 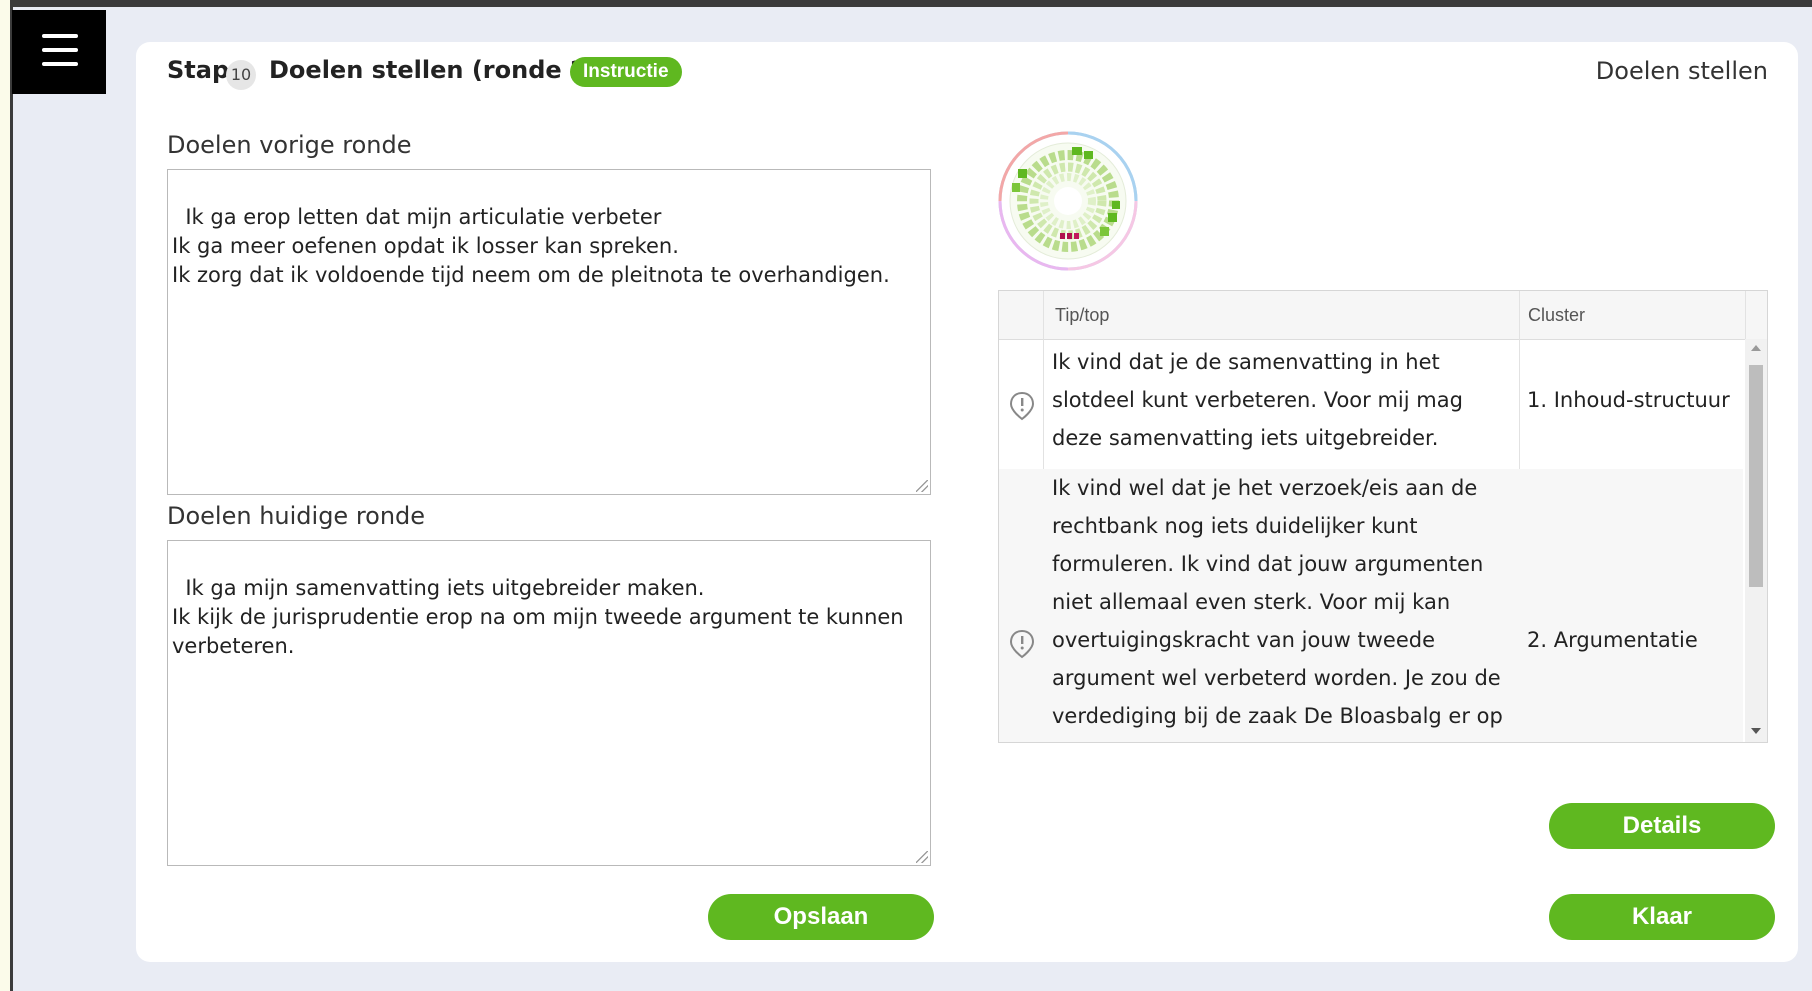 I want to click on table-scrollbar, so click(x=1756, y=540).